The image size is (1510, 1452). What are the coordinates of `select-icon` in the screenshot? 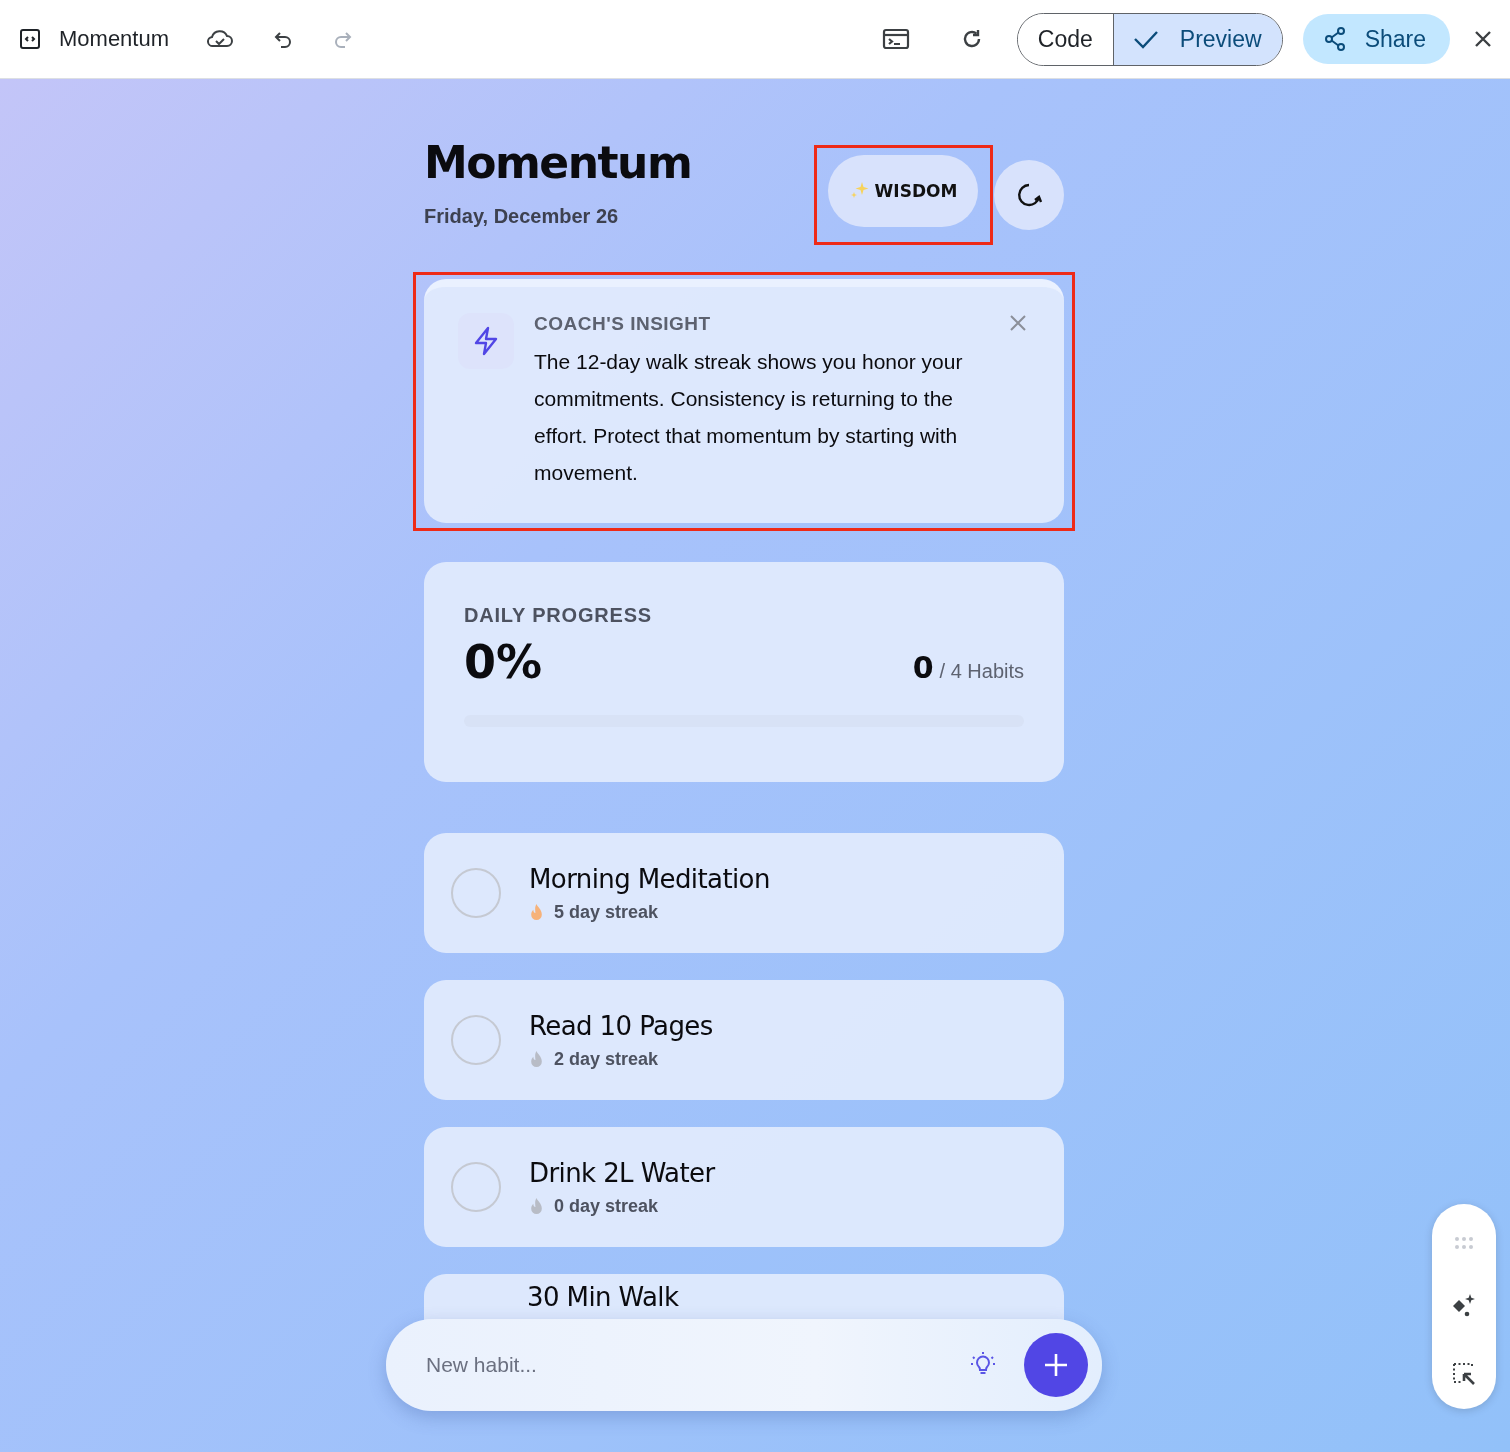 It's located at (1464, 1374).